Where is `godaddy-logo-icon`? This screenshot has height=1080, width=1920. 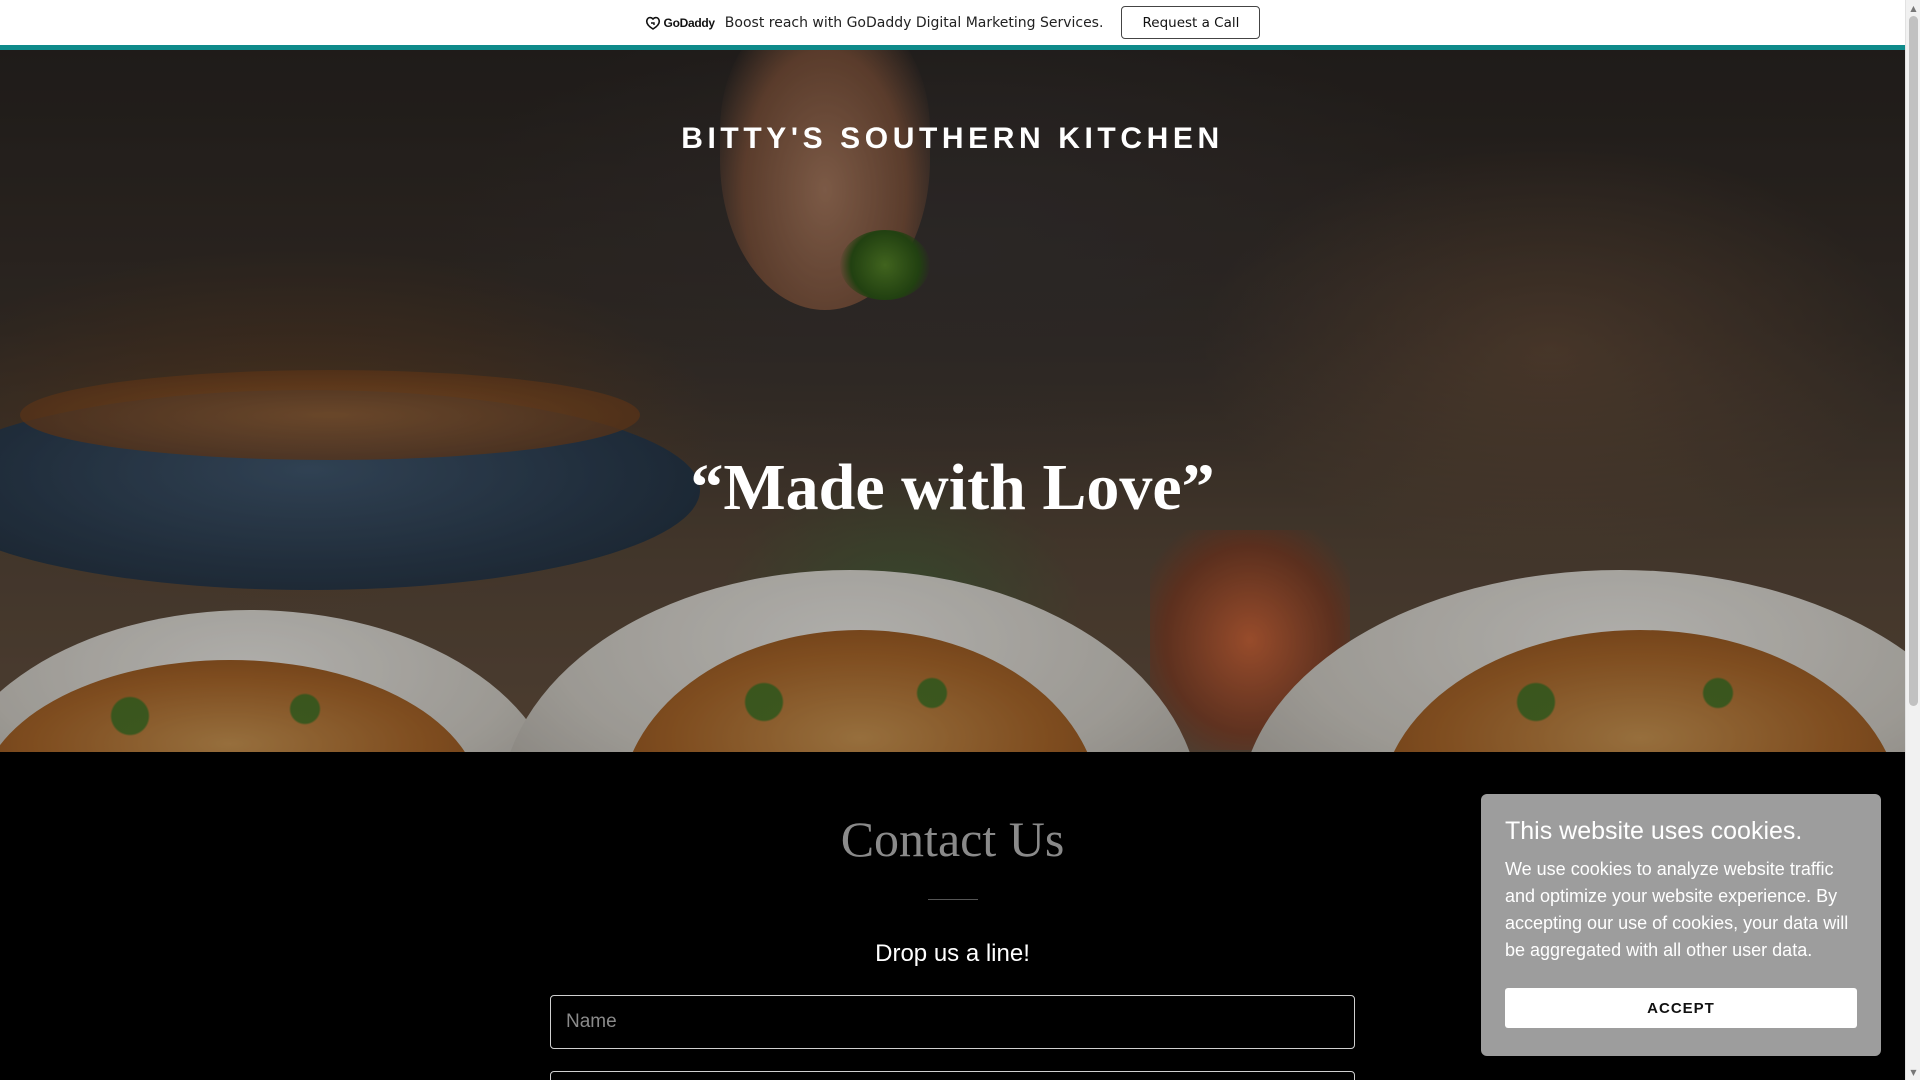 godaddy-logo-icon is located at coordinates (652, 23).